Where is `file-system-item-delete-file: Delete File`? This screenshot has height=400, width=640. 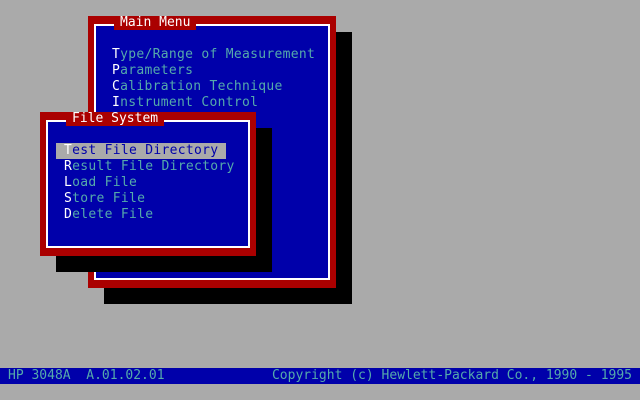
file-system-item-delete-file: Delete File is located at coordinates (145, 215).